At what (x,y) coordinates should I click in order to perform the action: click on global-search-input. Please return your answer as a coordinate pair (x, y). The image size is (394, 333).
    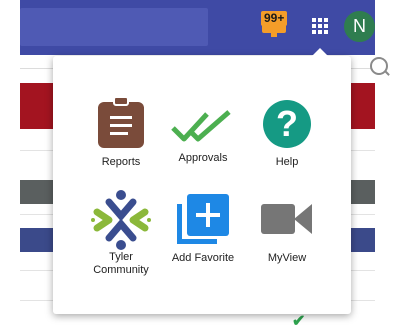
    Looking at the image, I should click on (114, 27).